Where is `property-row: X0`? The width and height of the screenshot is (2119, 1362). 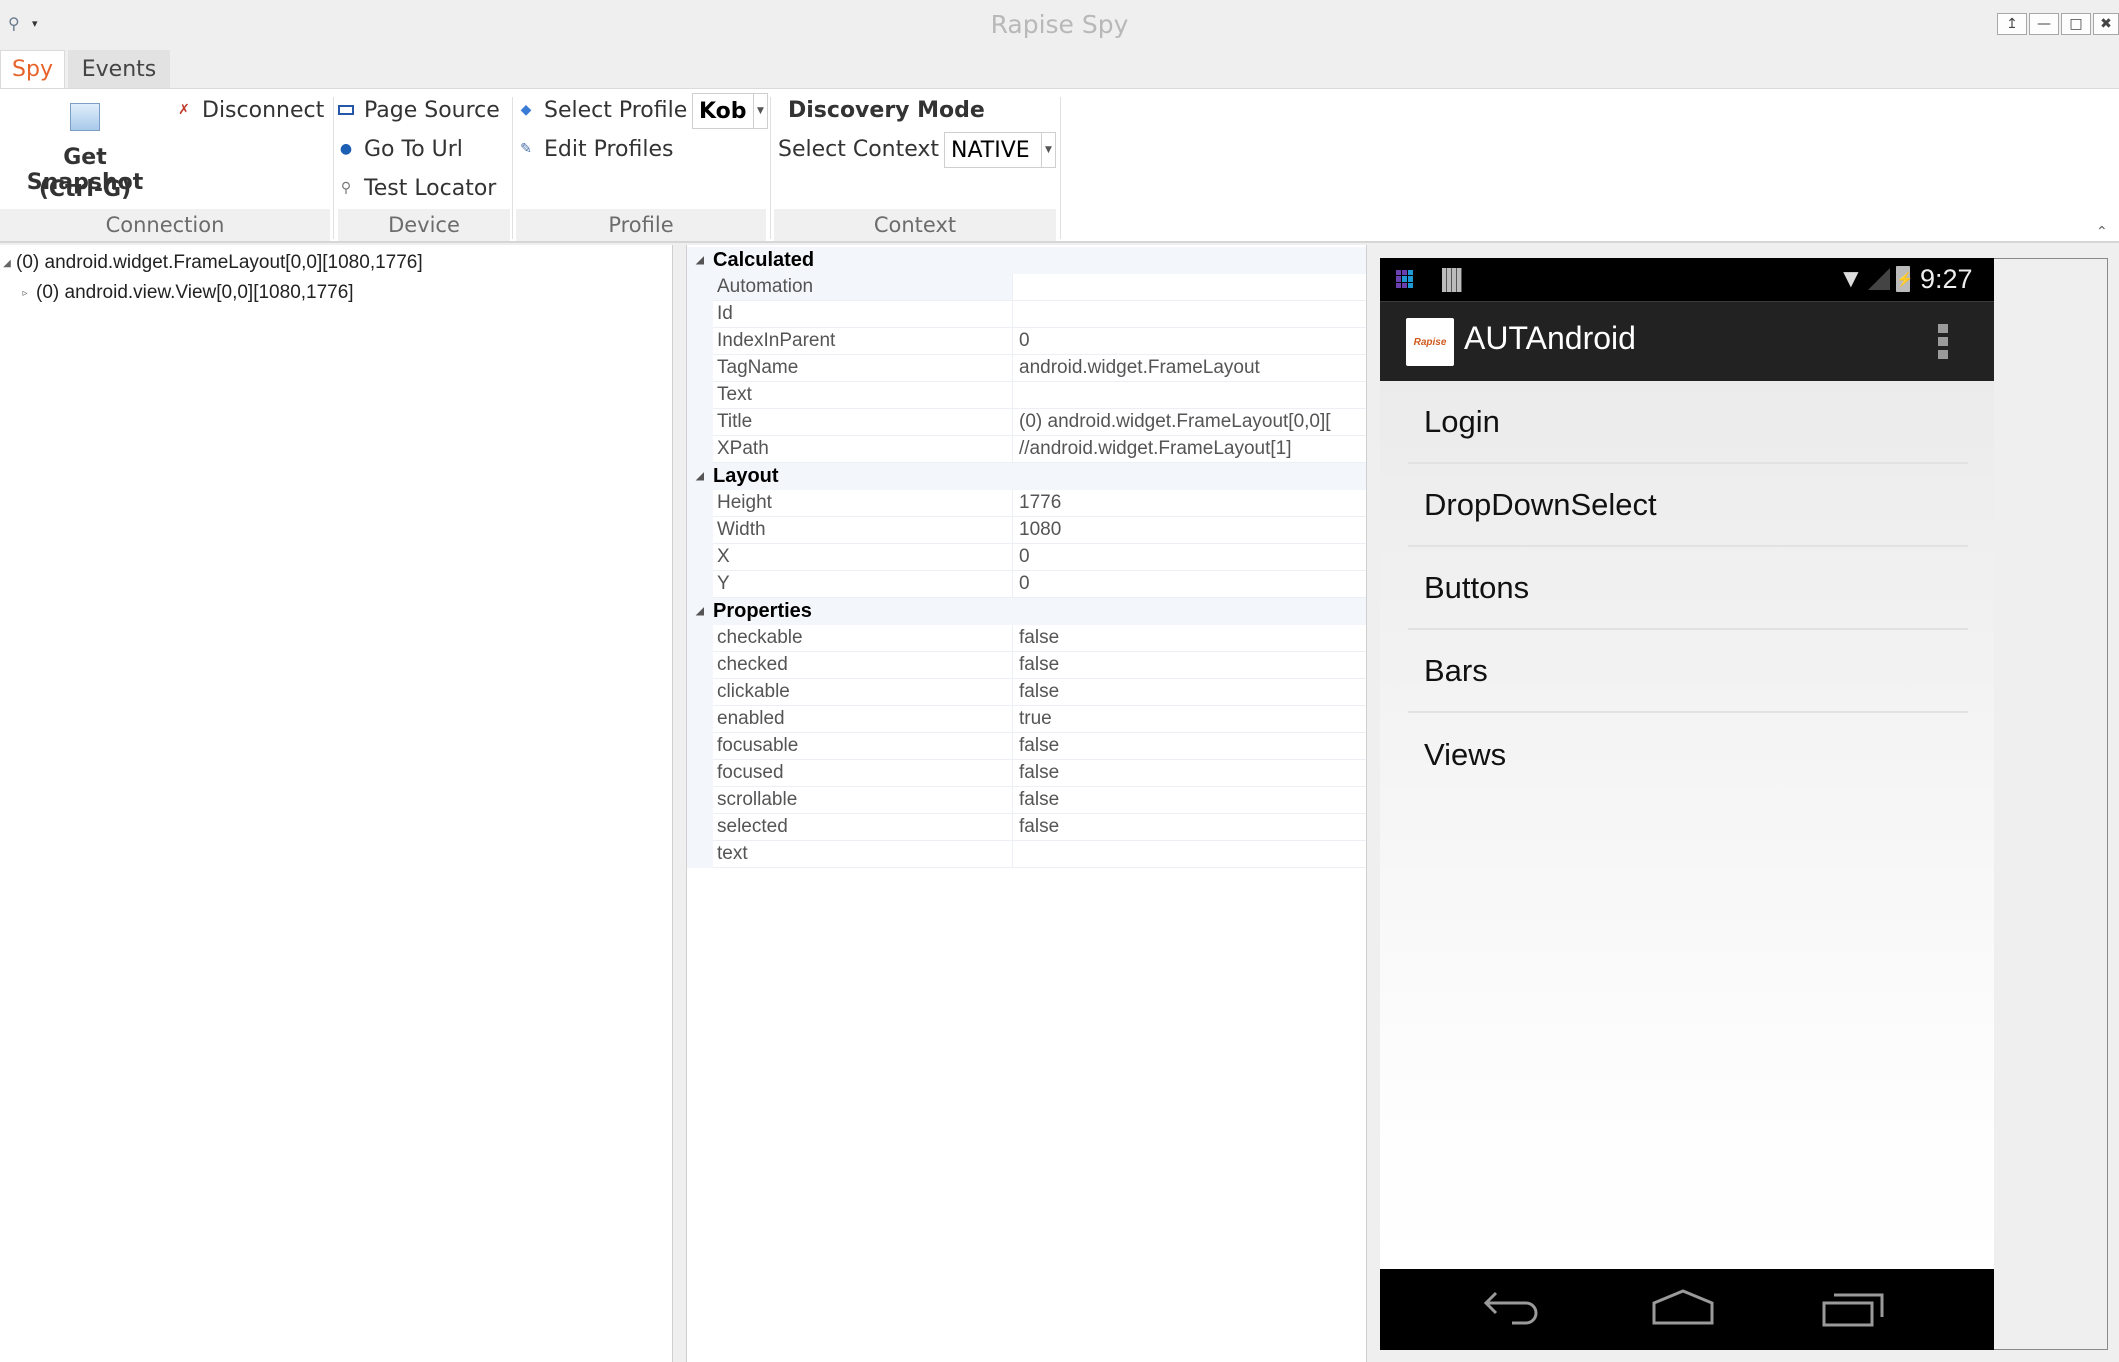
property-row: X0 is located at coordinates (1026, 557).